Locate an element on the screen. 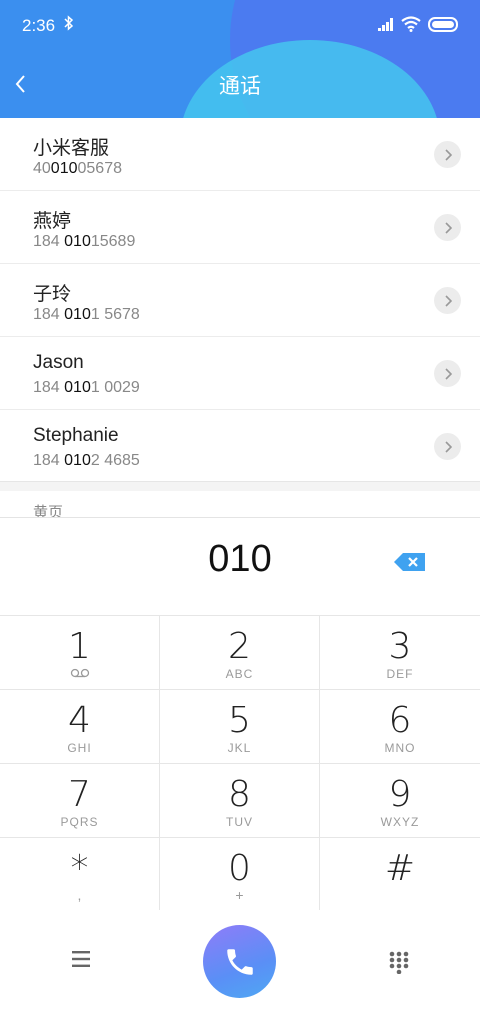 This screenshot has width=480, height=1013. key-letters: , is located at coordinates (79, 895).